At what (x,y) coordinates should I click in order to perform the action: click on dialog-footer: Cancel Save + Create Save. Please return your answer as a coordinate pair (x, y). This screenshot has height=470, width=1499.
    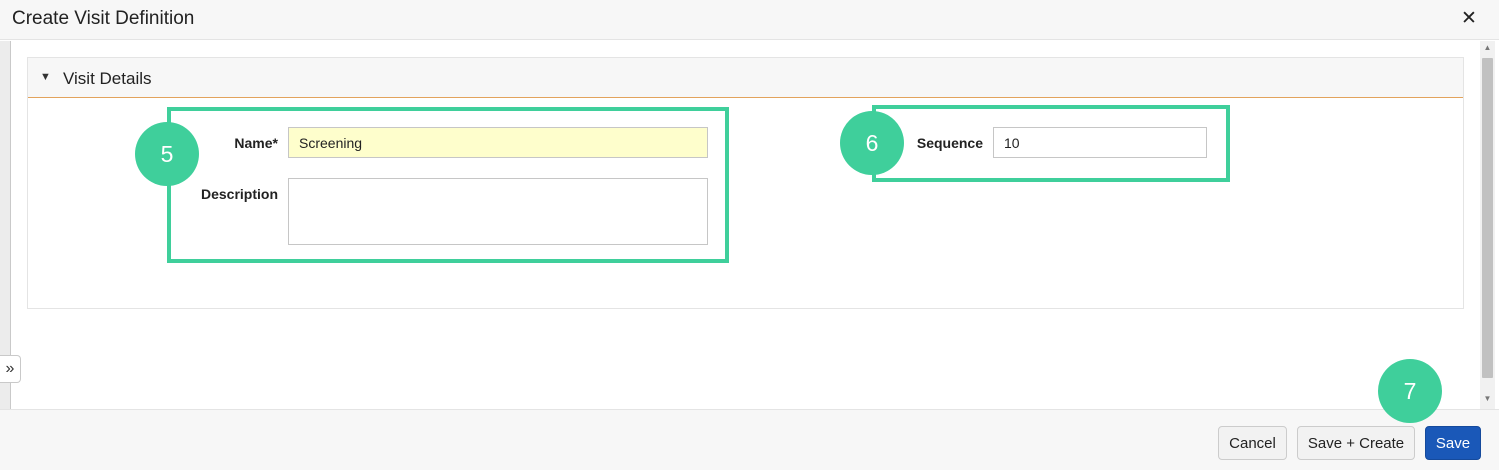
    Looking at the image, I should click on (749, 439).